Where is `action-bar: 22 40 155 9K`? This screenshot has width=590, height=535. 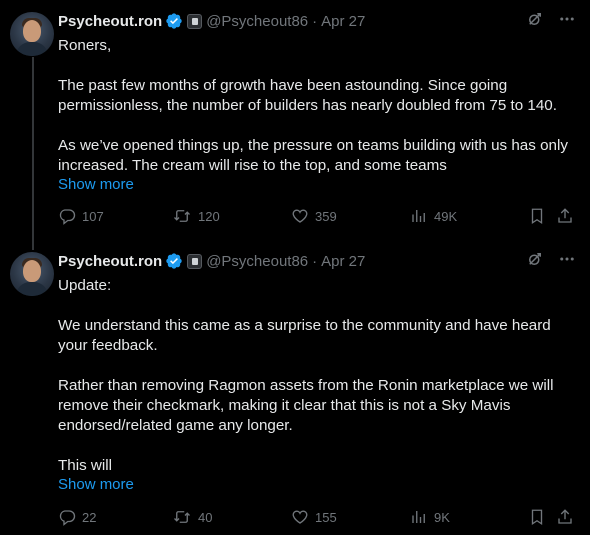
action-bar: 22 40 155 9K is located at coordinates (319, 518).